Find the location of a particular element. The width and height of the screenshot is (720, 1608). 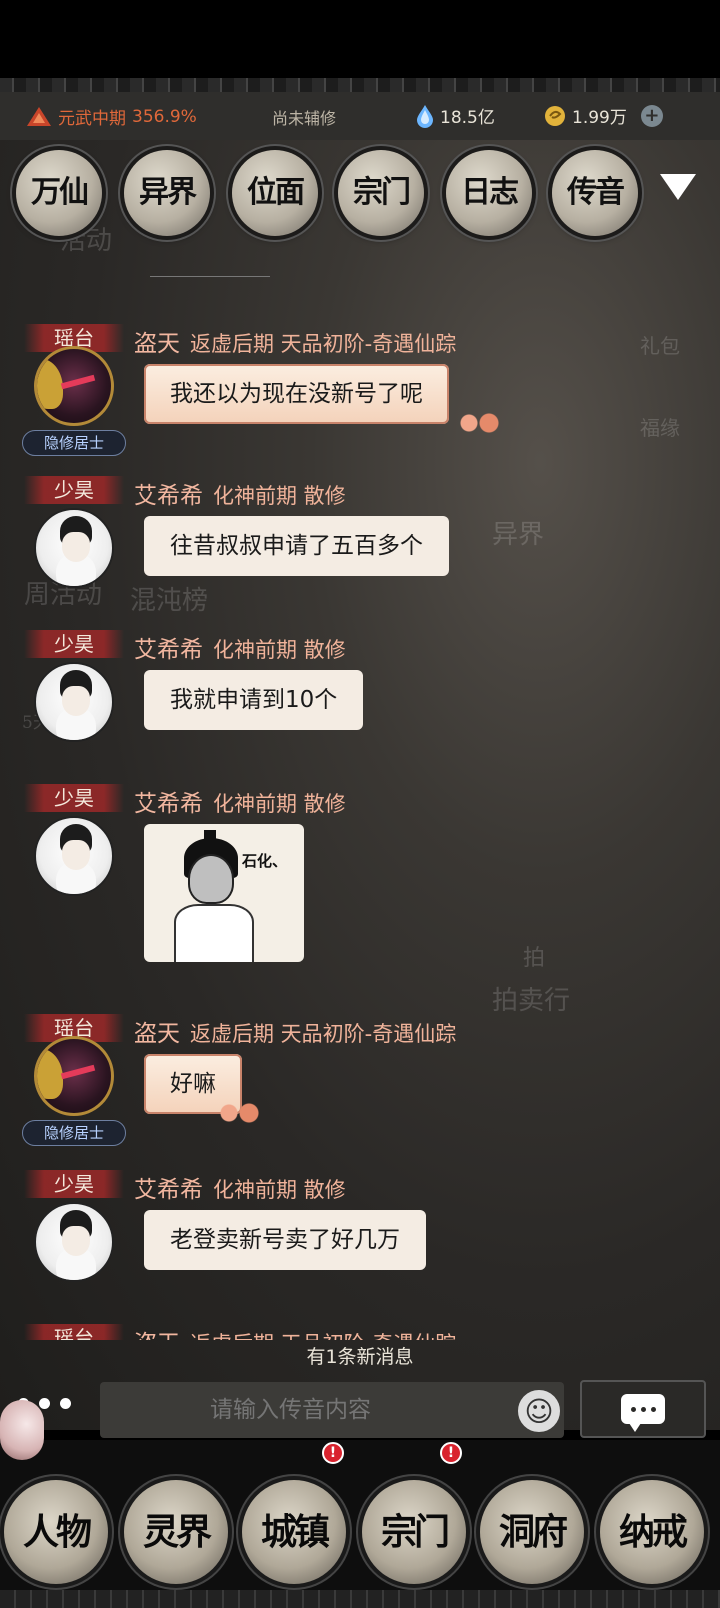

nav-label: 灵界 is located at coordinates (177, 1532).